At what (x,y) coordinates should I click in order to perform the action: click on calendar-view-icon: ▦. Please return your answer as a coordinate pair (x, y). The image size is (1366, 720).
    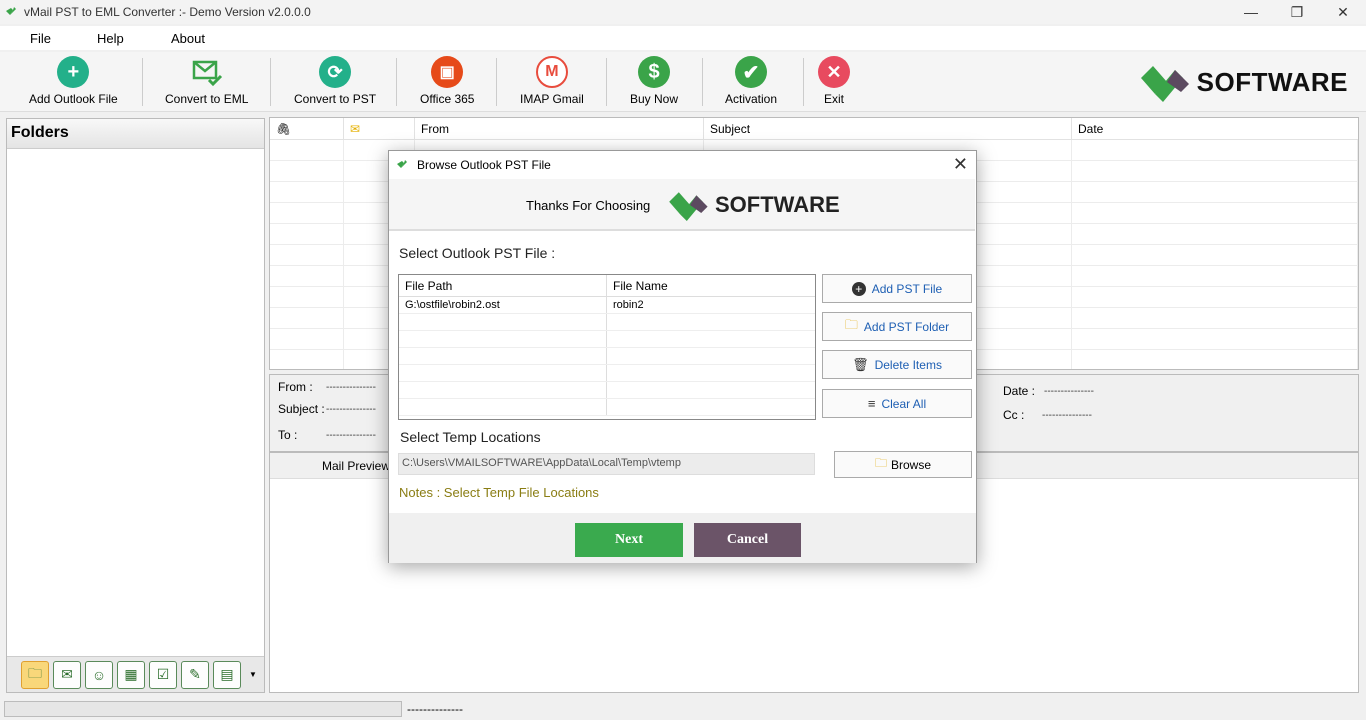
    Looking at the image, I should click on (131, 674).